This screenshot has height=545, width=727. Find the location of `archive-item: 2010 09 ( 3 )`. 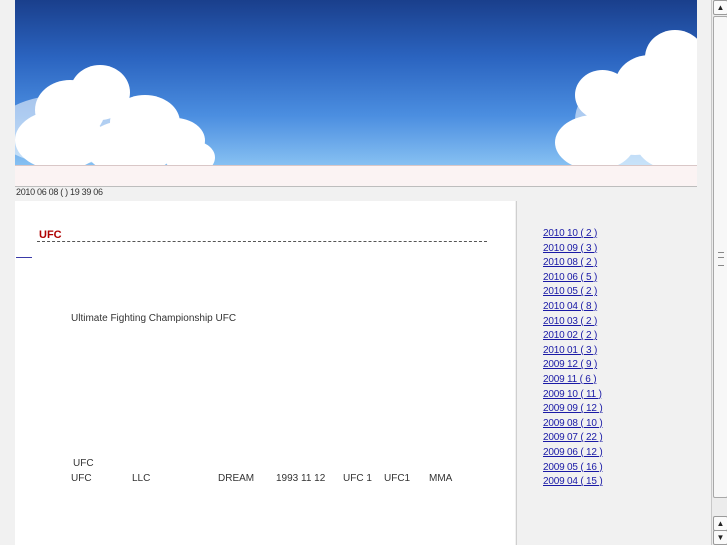

archive-item: 2010 09 ( 3 ) is located at coordinates (572, 249).